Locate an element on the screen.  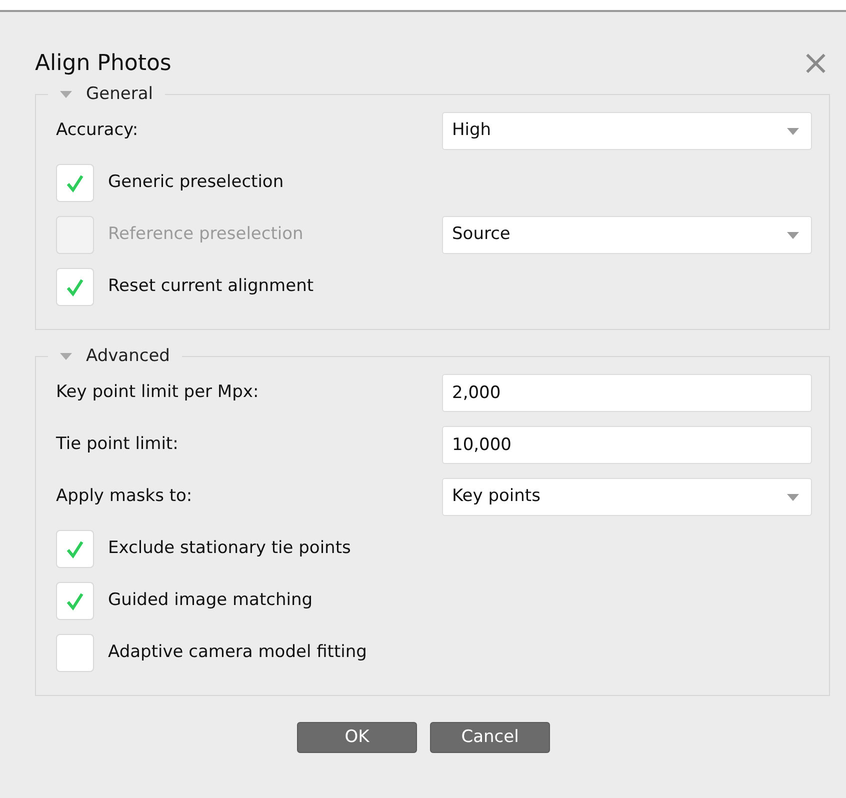
field-label: Key point limit per Mpx: is located at coordinates (158, 392).